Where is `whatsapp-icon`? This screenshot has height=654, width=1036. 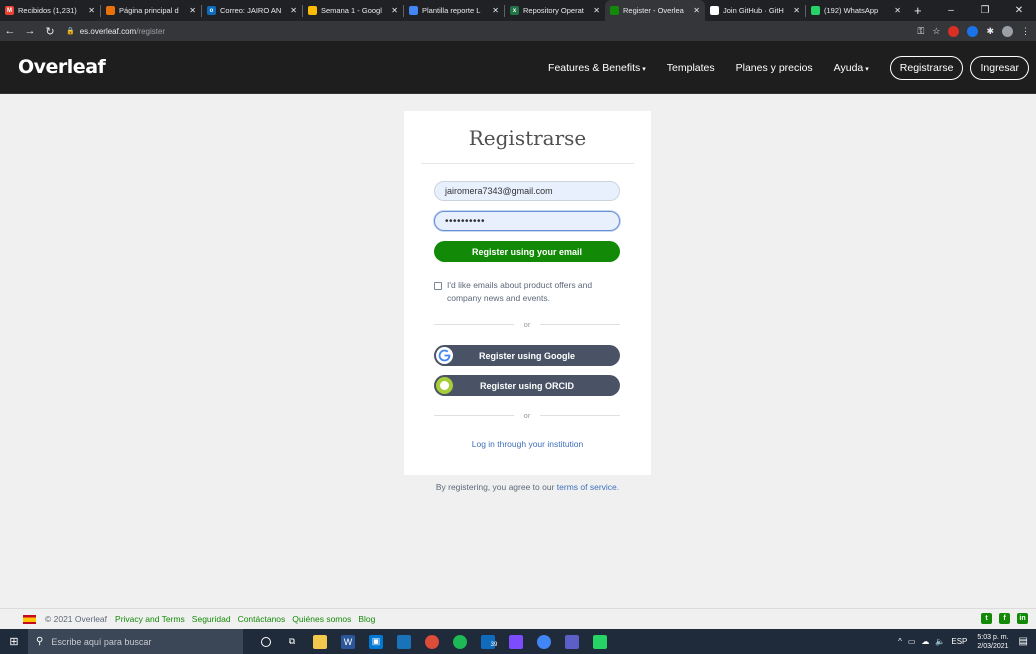
whatsapp-icon is located at coordinates (600, 641).